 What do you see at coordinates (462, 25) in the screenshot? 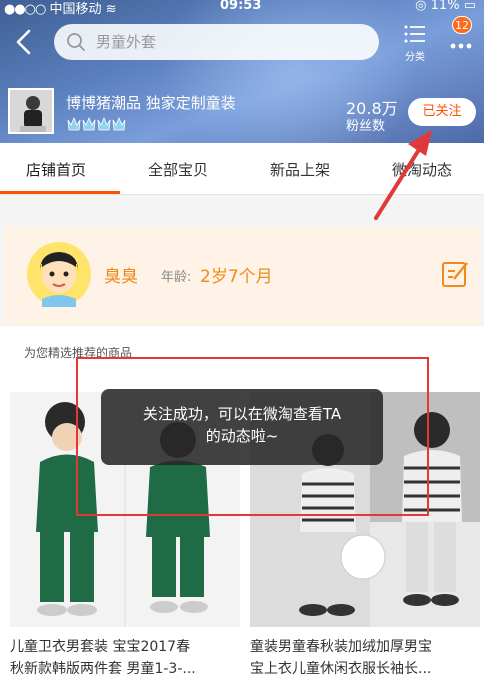
I see `notification-badge: 12` at bounding box center [462, 25].